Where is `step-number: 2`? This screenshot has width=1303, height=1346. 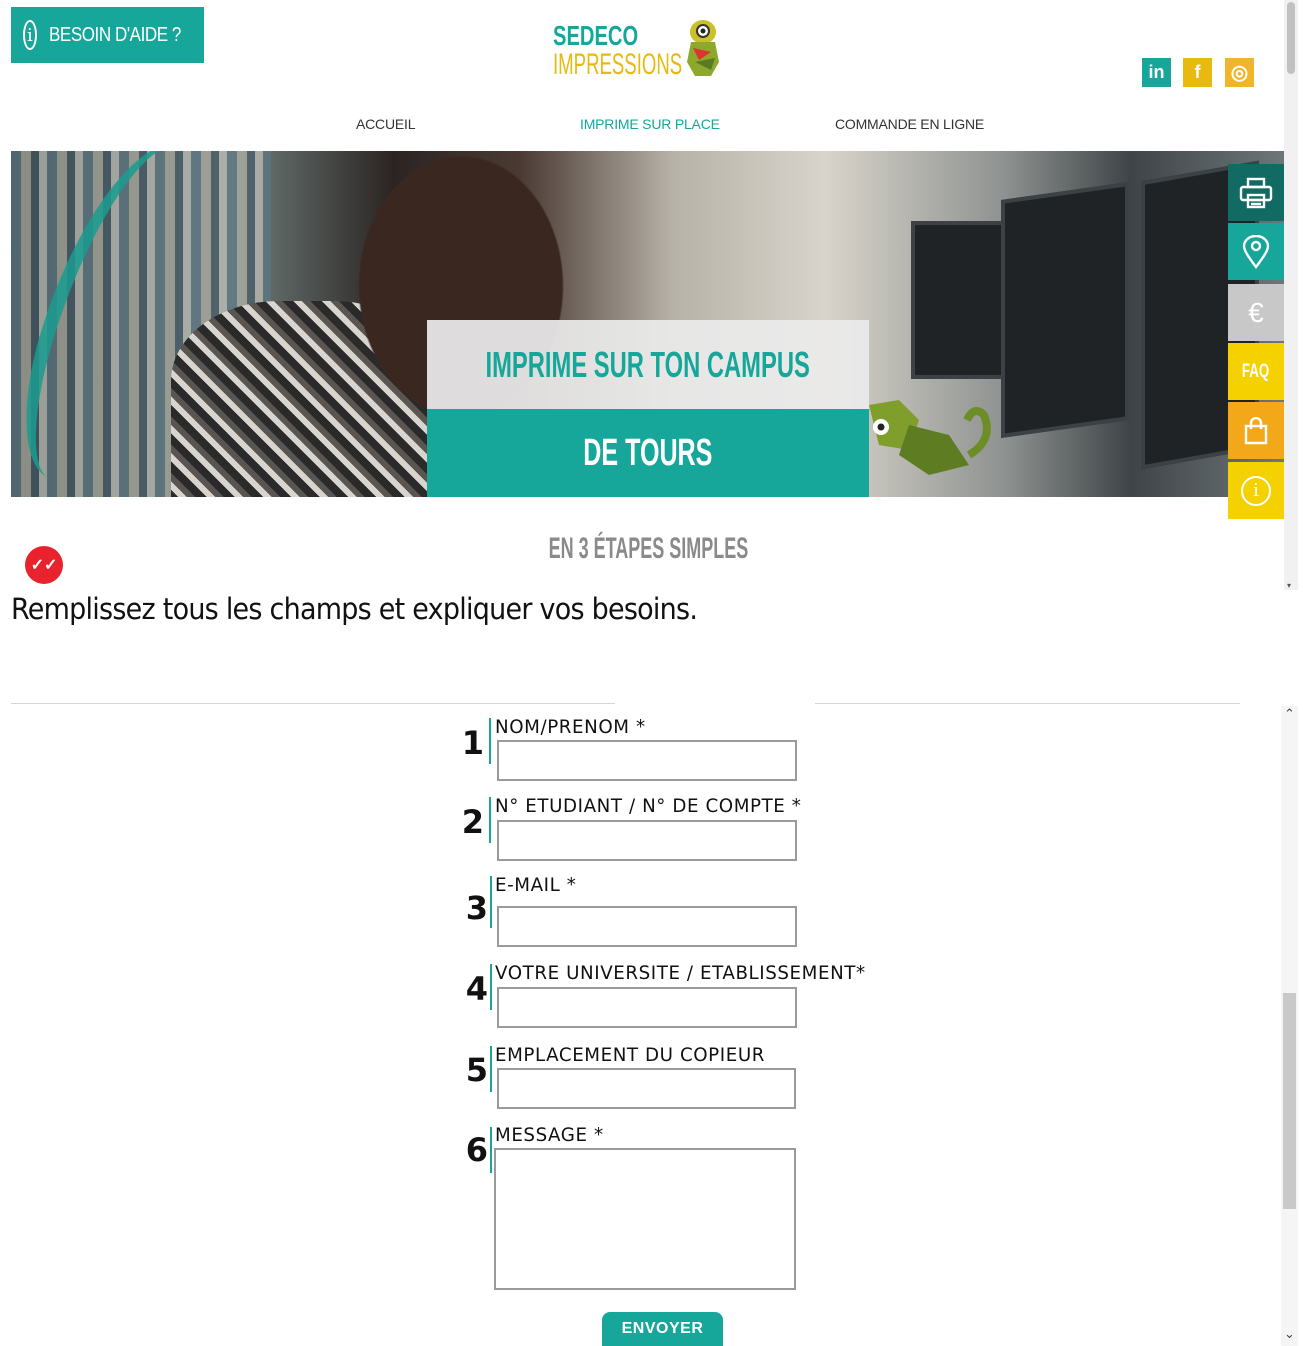
step-number: 2 is located at coordinates (472, 822).